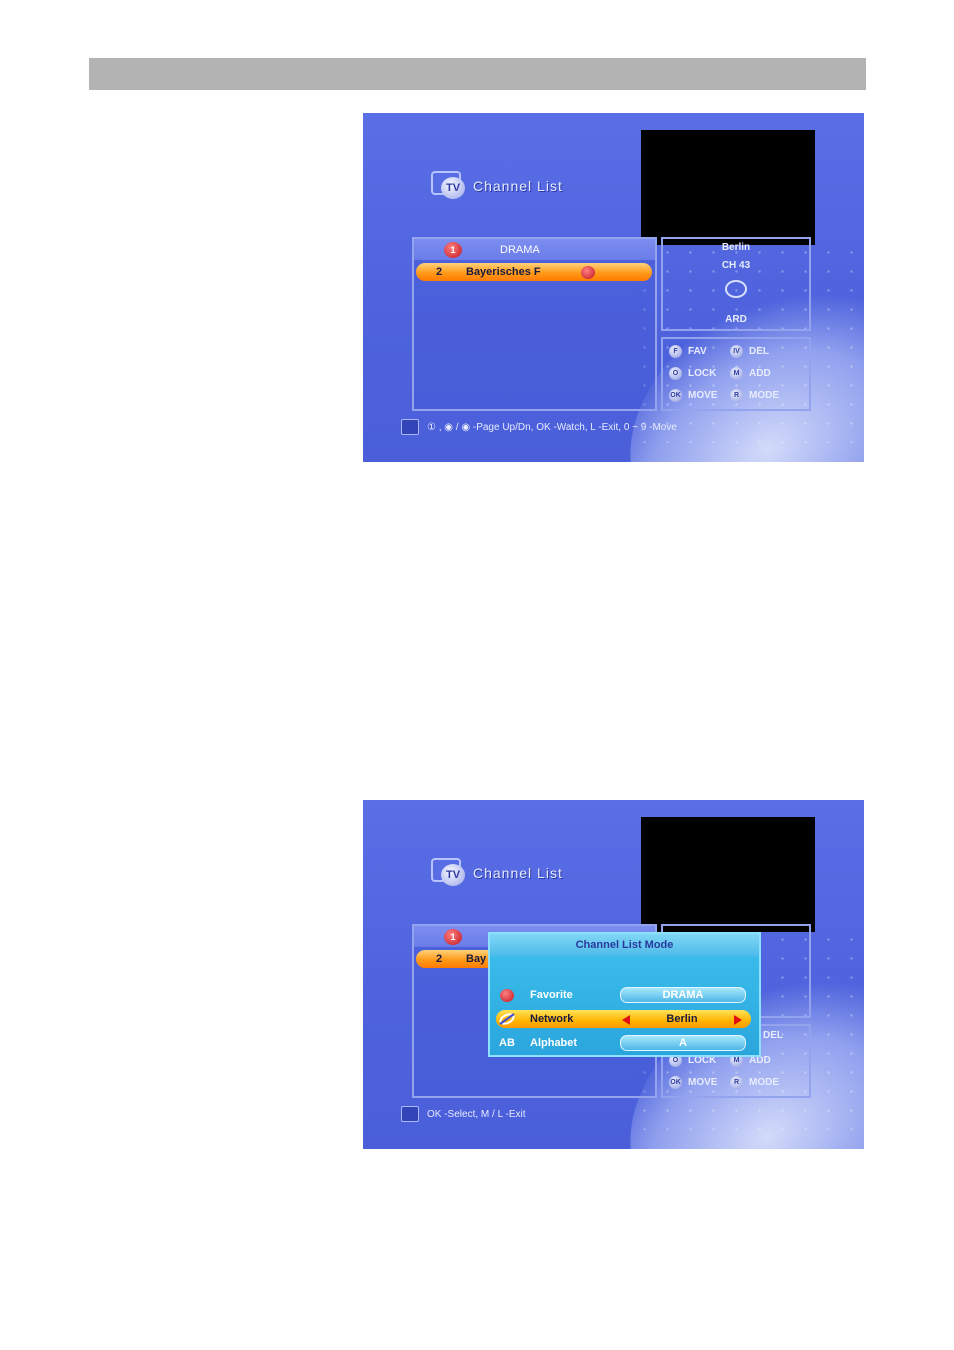 The height and width of the screenshot is (1350, 954). I want to click on favorite-value: DRAMA, so click(683, 995).